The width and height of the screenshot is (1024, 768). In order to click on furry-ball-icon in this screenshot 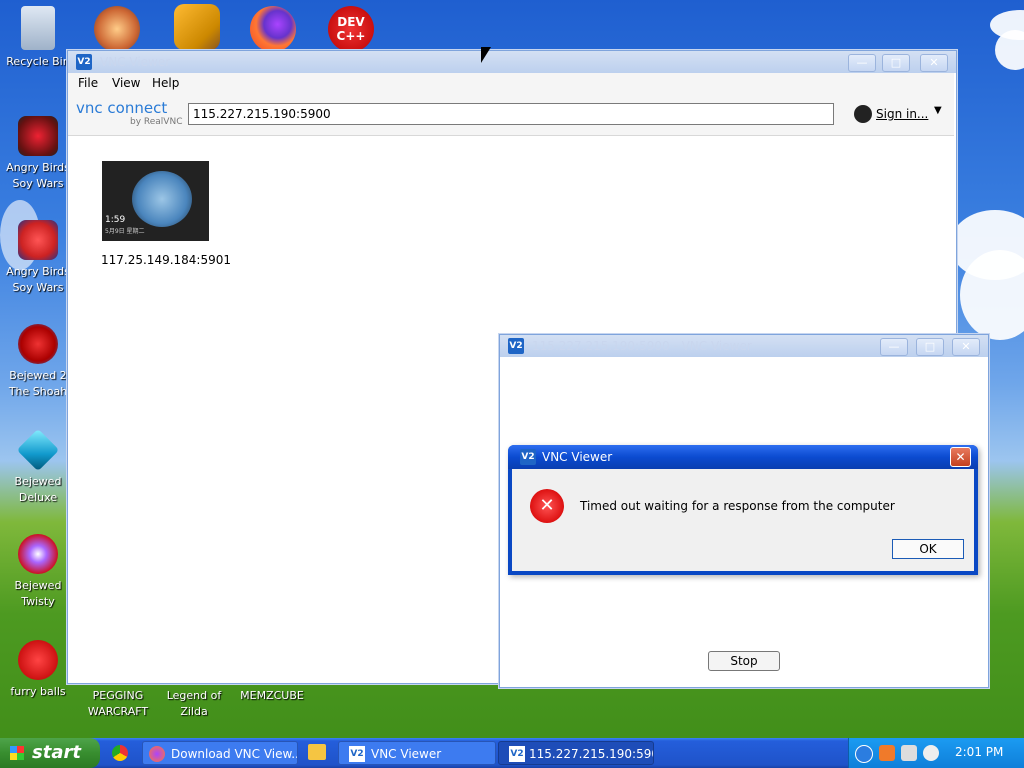, I will do `click(38, 660)`.